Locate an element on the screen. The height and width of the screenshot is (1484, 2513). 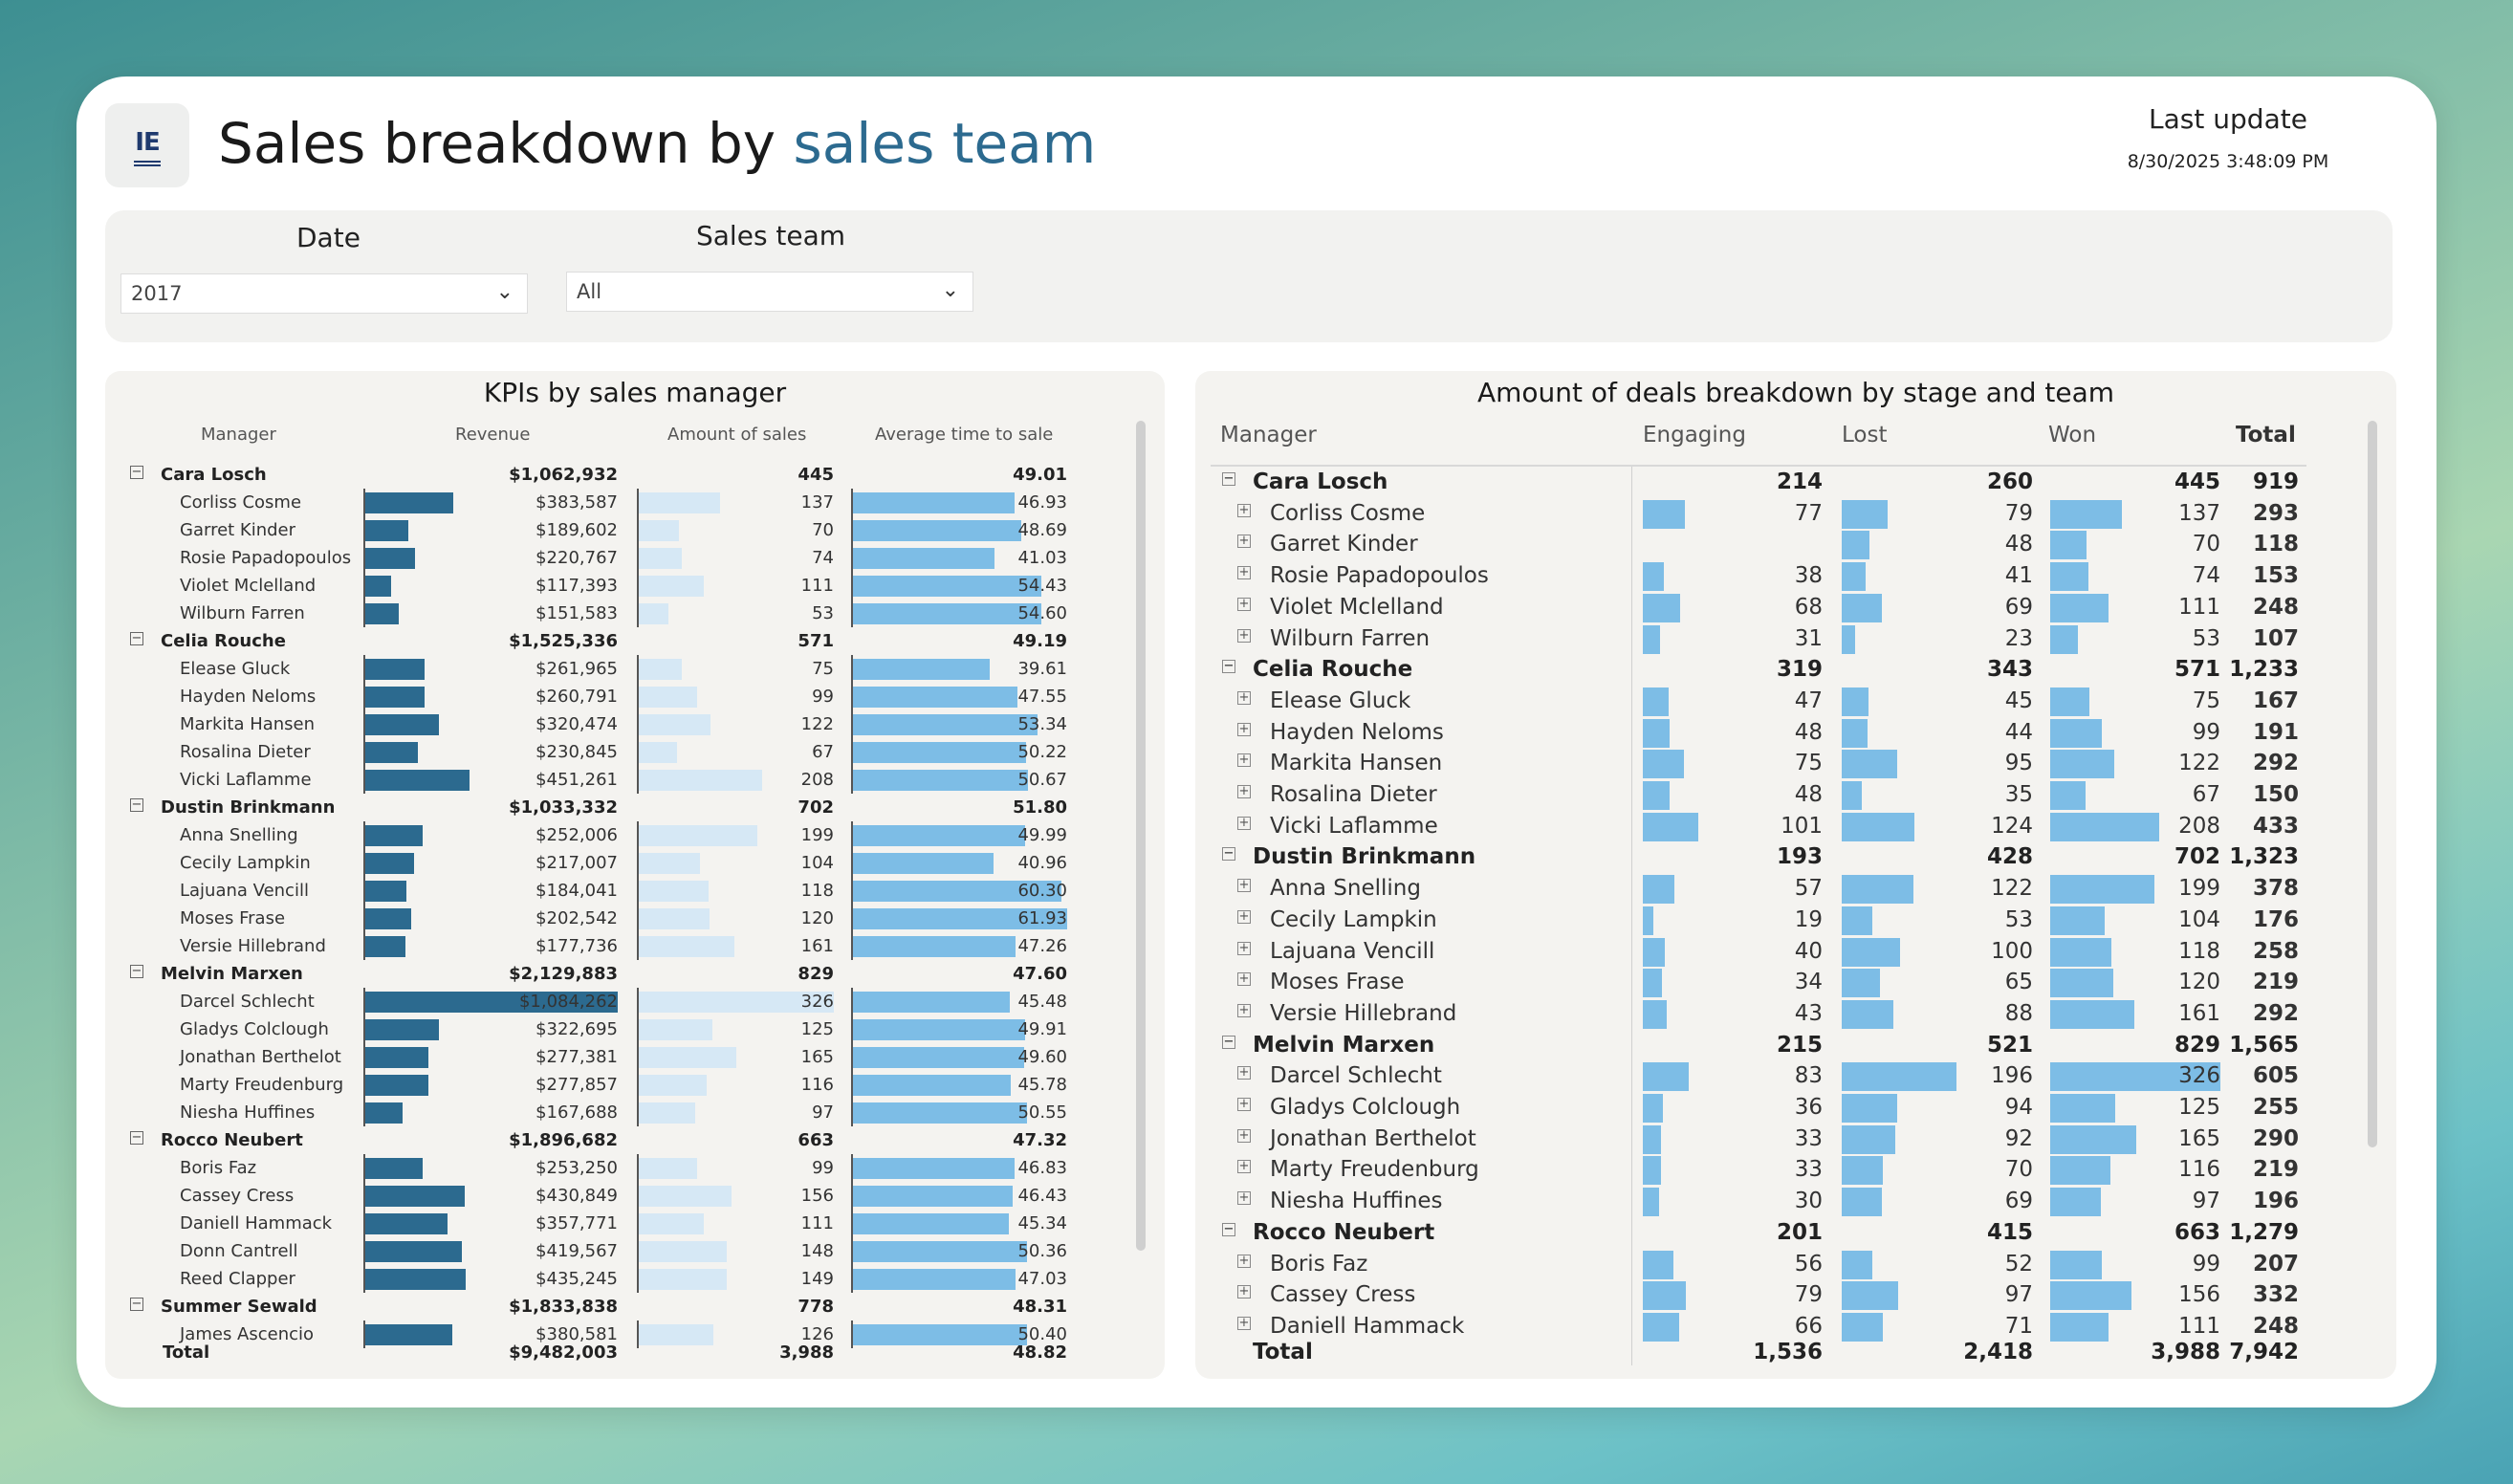
deals-col-total: Total is located at coordinates (2266, 435).